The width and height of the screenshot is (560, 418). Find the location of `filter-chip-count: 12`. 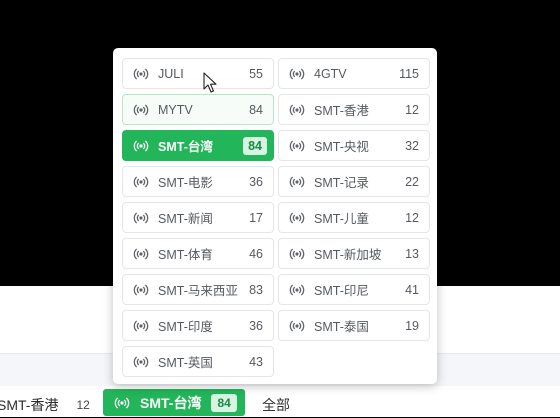

filter-chip-count: 12 is located at coordinates (83, 404).